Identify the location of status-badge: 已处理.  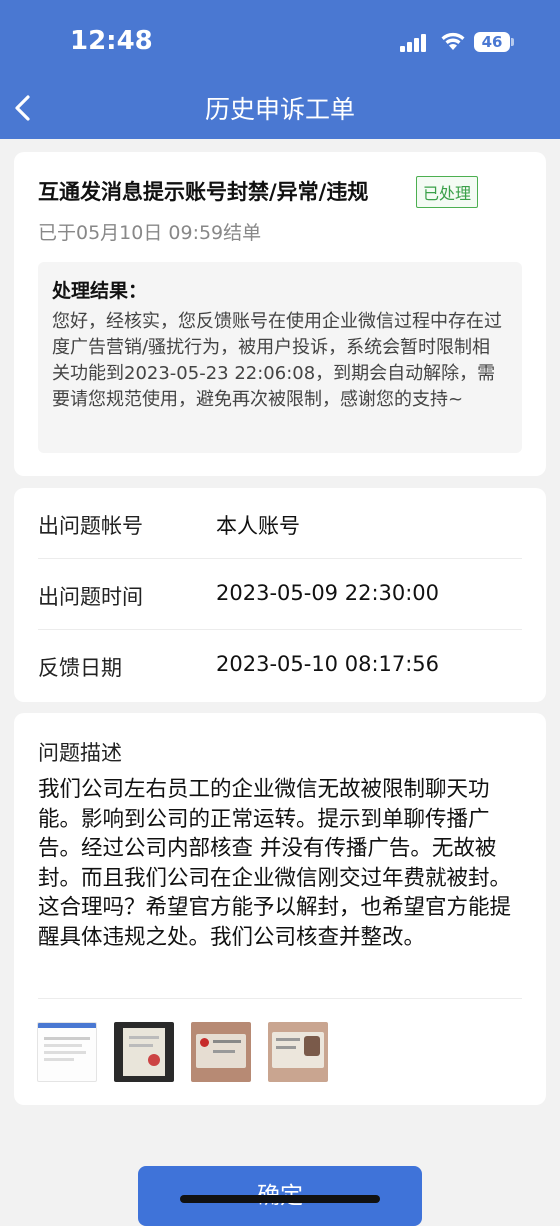
(447, 192).